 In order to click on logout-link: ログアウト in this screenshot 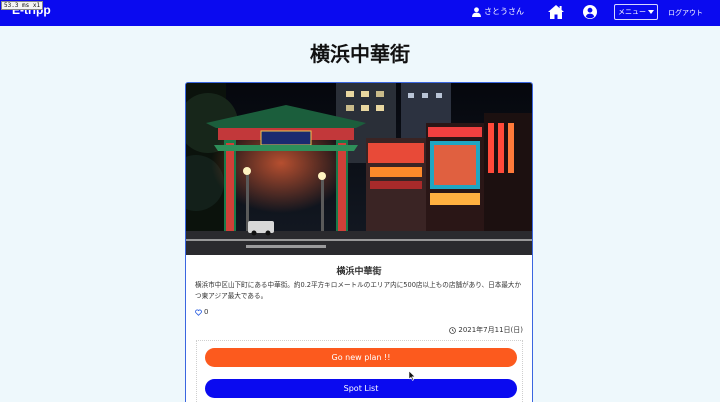, I will do `click(685, 13)`.